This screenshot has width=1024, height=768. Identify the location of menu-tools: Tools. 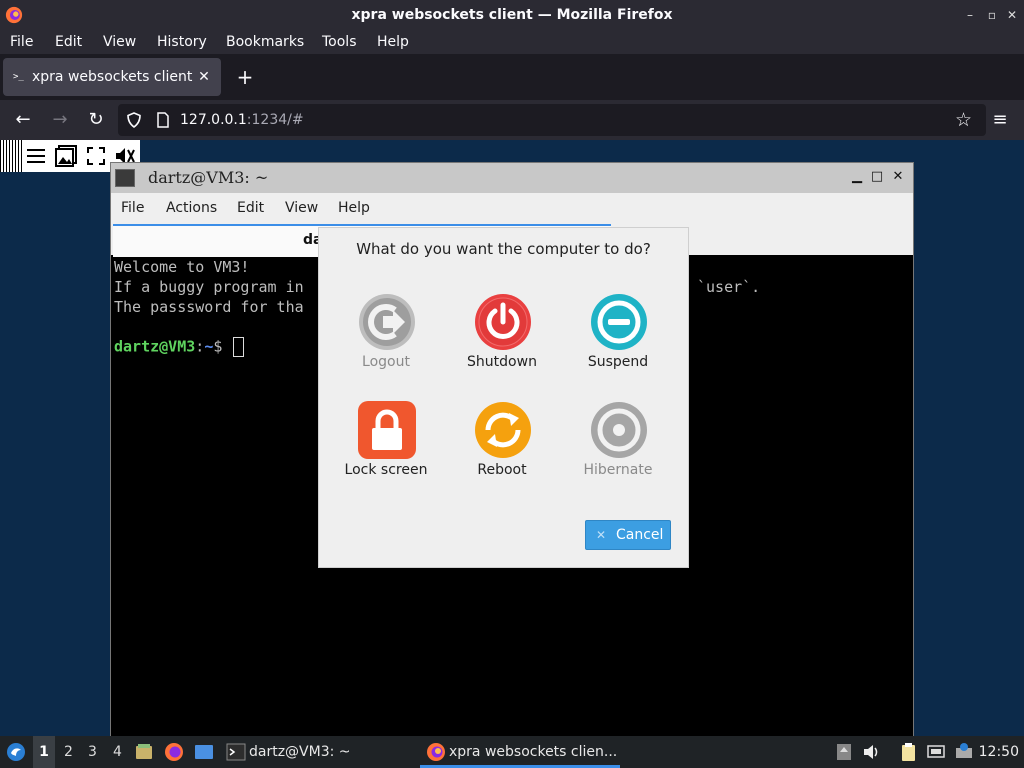
(339, 42).